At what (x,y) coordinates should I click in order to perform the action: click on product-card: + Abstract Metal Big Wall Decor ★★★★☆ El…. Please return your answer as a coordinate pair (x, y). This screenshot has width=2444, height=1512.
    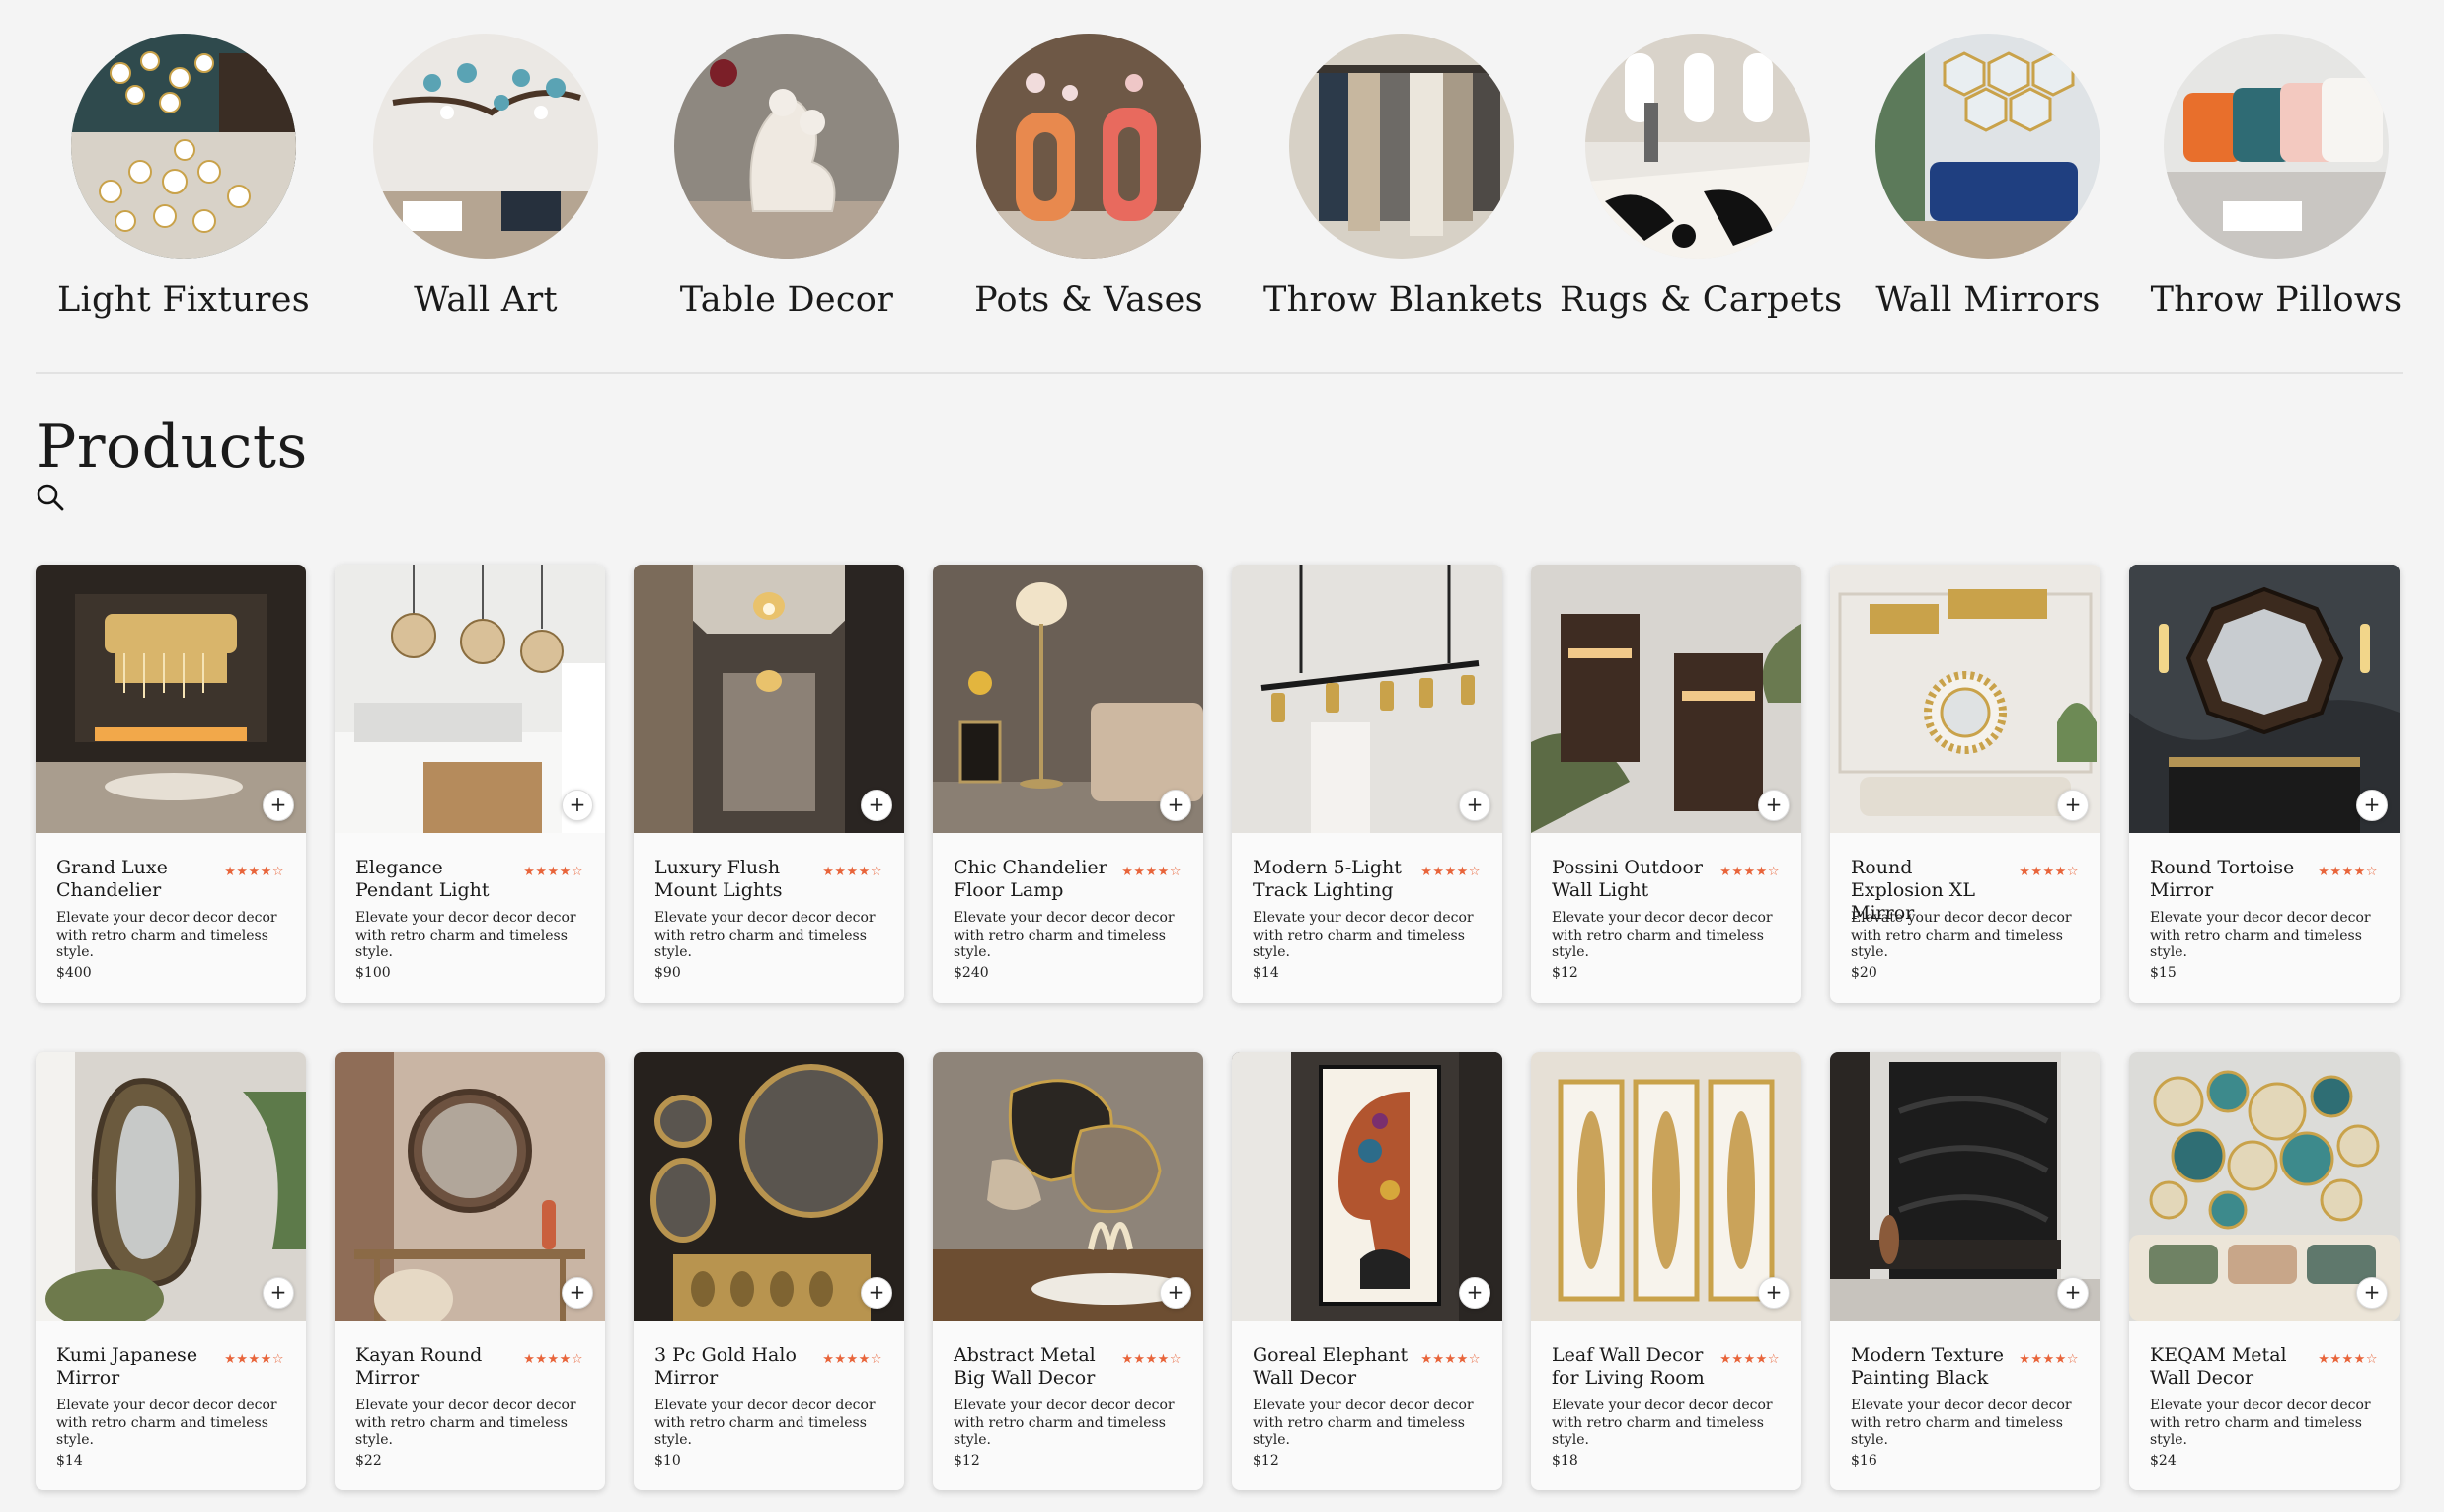
    Looking at the image, I should click on (1068, 1271).